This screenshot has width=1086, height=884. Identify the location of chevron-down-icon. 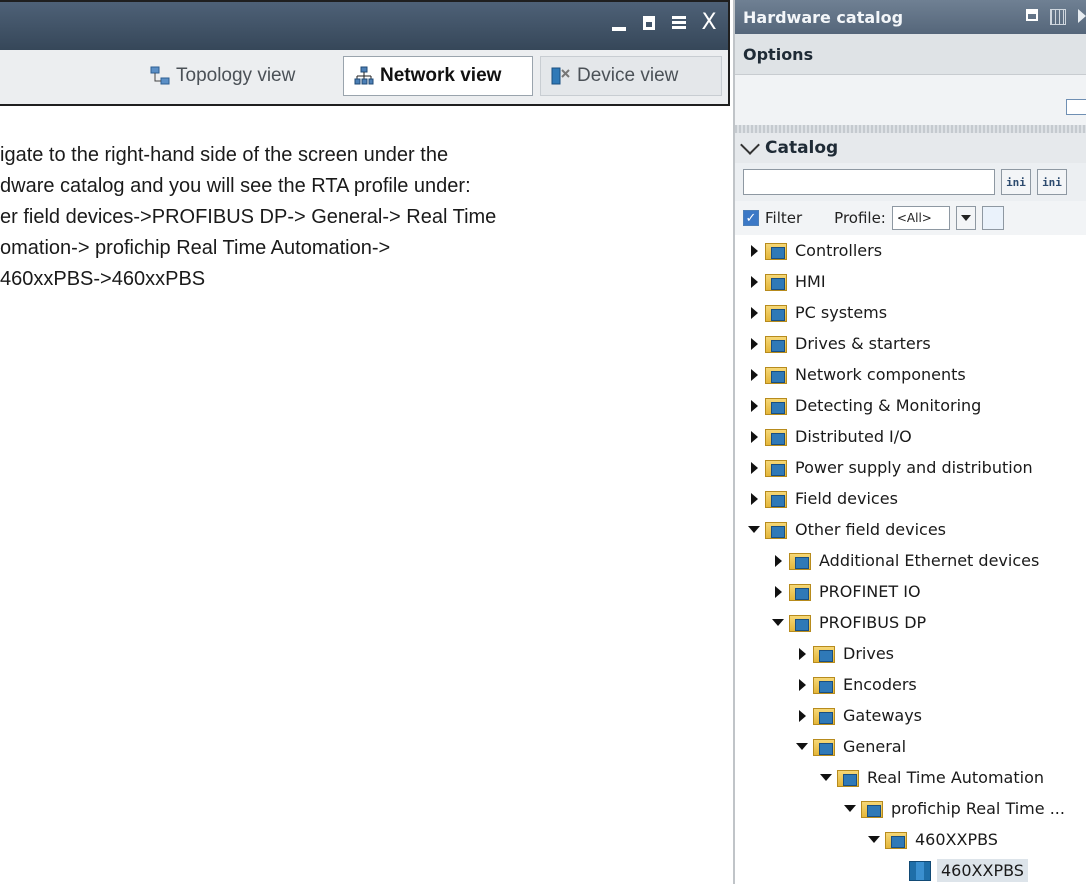
(750, 145).